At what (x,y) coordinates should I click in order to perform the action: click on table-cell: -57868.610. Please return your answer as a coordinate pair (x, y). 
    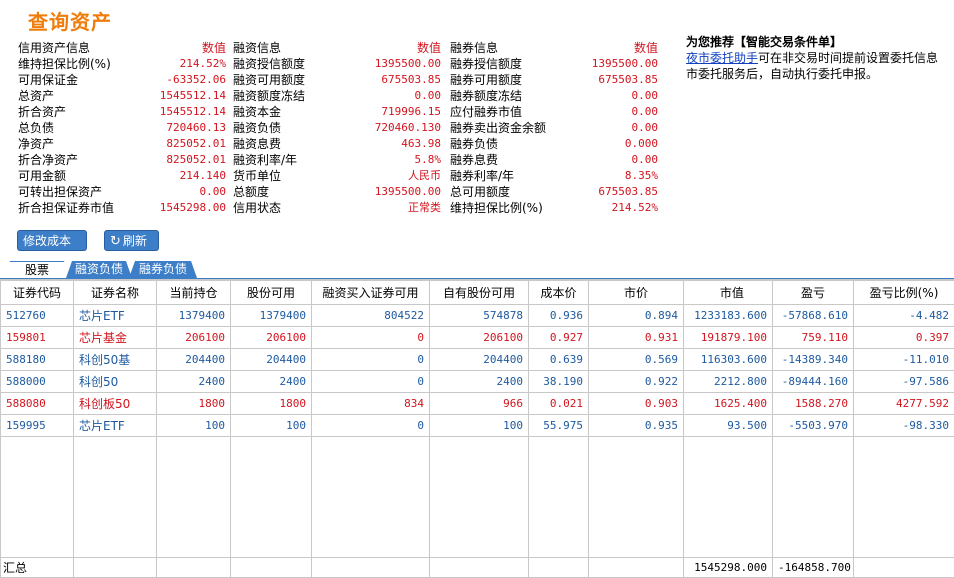
    Looking at the image, I should click on (813, 316).